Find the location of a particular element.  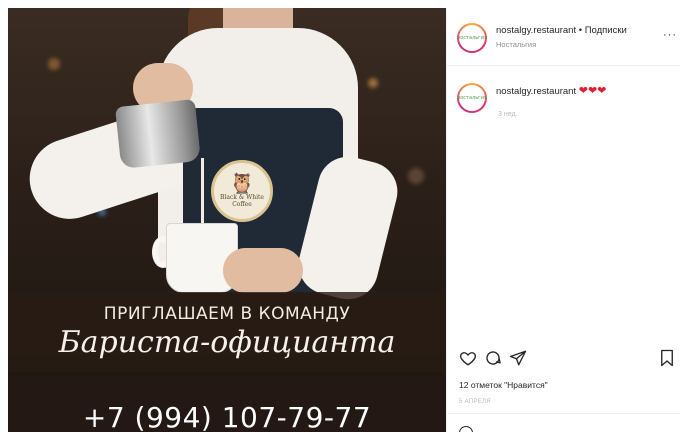

bookmark-icon is located at coordinates (667, 360).